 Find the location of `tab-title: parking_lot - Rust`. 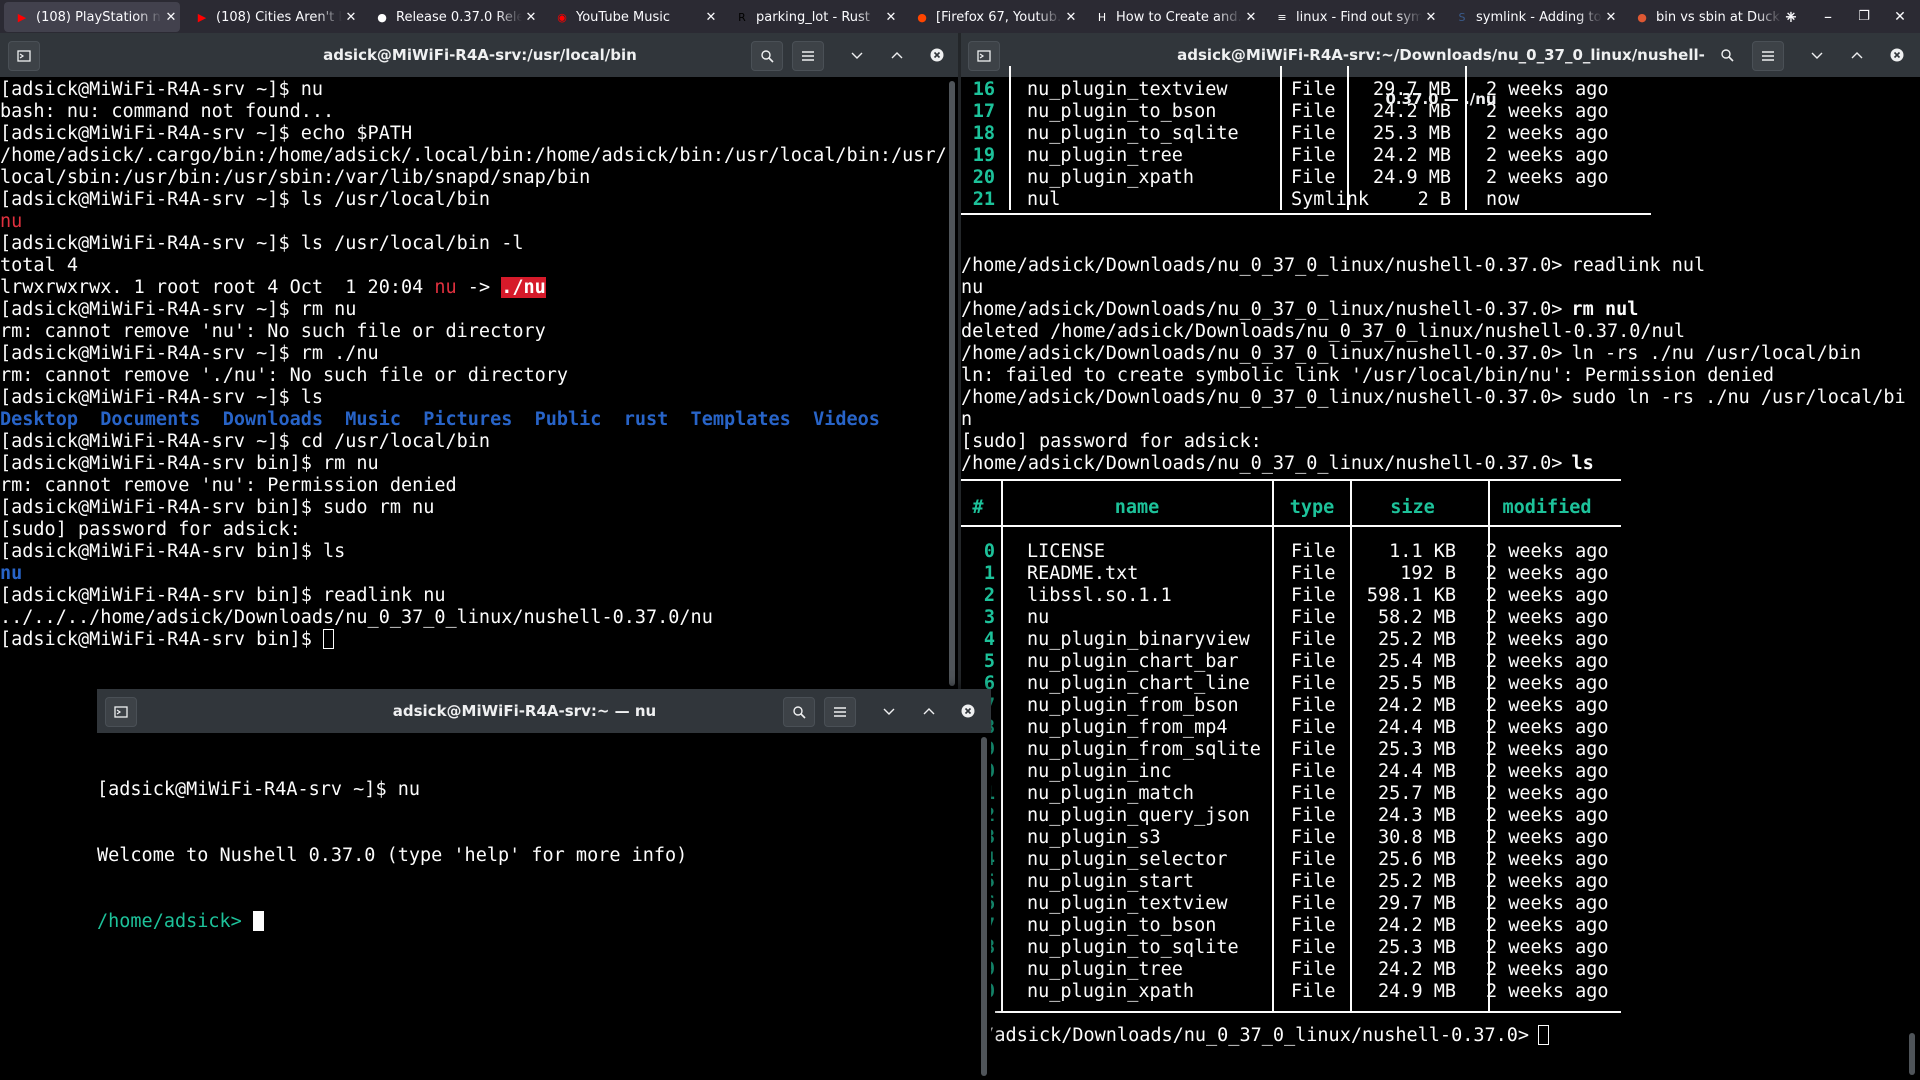

tab-title: parking_lot - Rust is located at coordinates (813, 17).